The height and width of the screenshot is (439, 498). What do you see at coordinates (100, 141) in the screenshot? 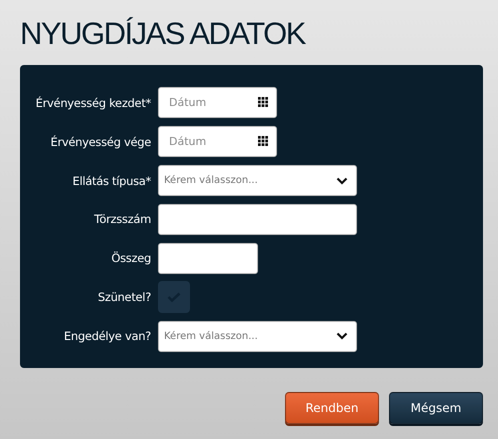
I see `field-label: Érvényesség vége` at bounding box center [100, 141].